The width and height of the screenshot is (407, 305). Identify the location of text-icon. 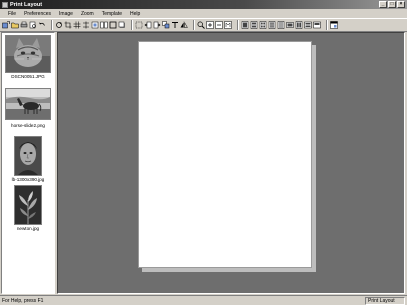
(175, 25).